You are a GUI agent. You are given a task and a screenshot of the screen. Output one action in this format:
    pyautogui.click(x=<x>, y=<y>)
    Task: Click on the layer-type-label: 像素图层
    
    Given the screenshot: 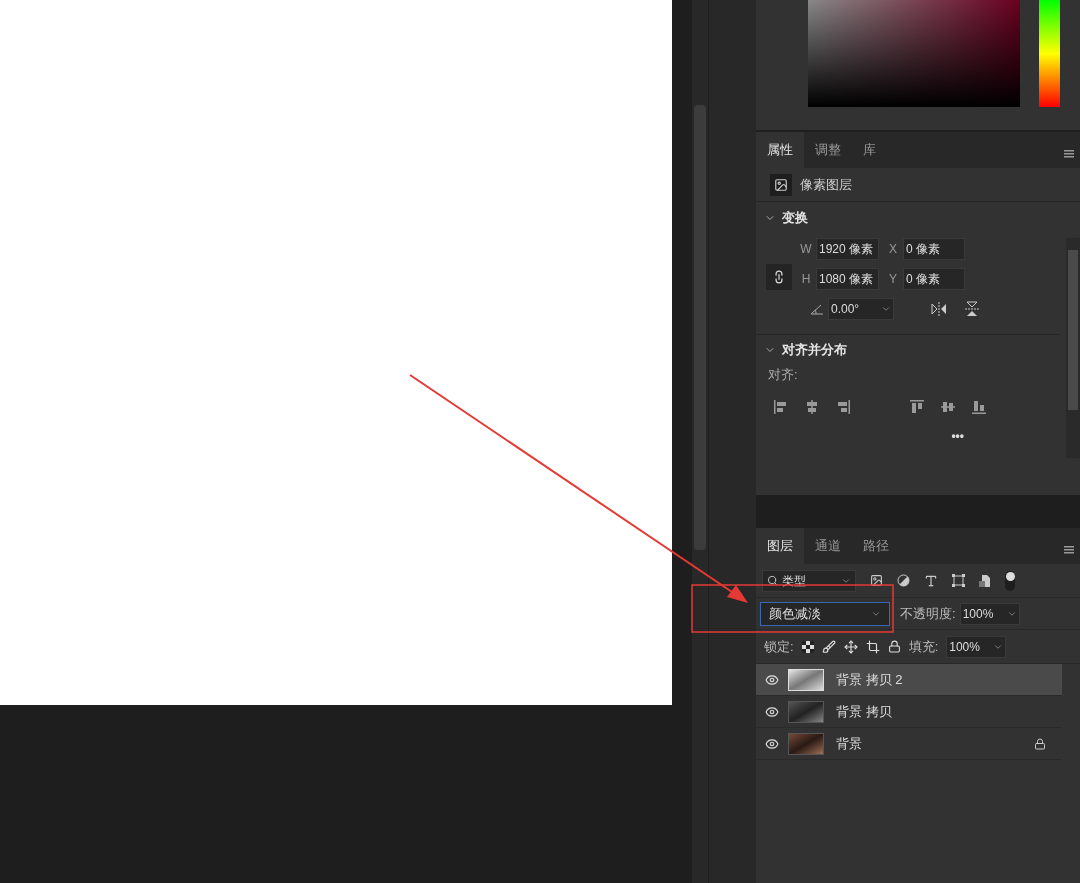 What is the action you would take?
    pyautogui.click(x=826, y=184)
    